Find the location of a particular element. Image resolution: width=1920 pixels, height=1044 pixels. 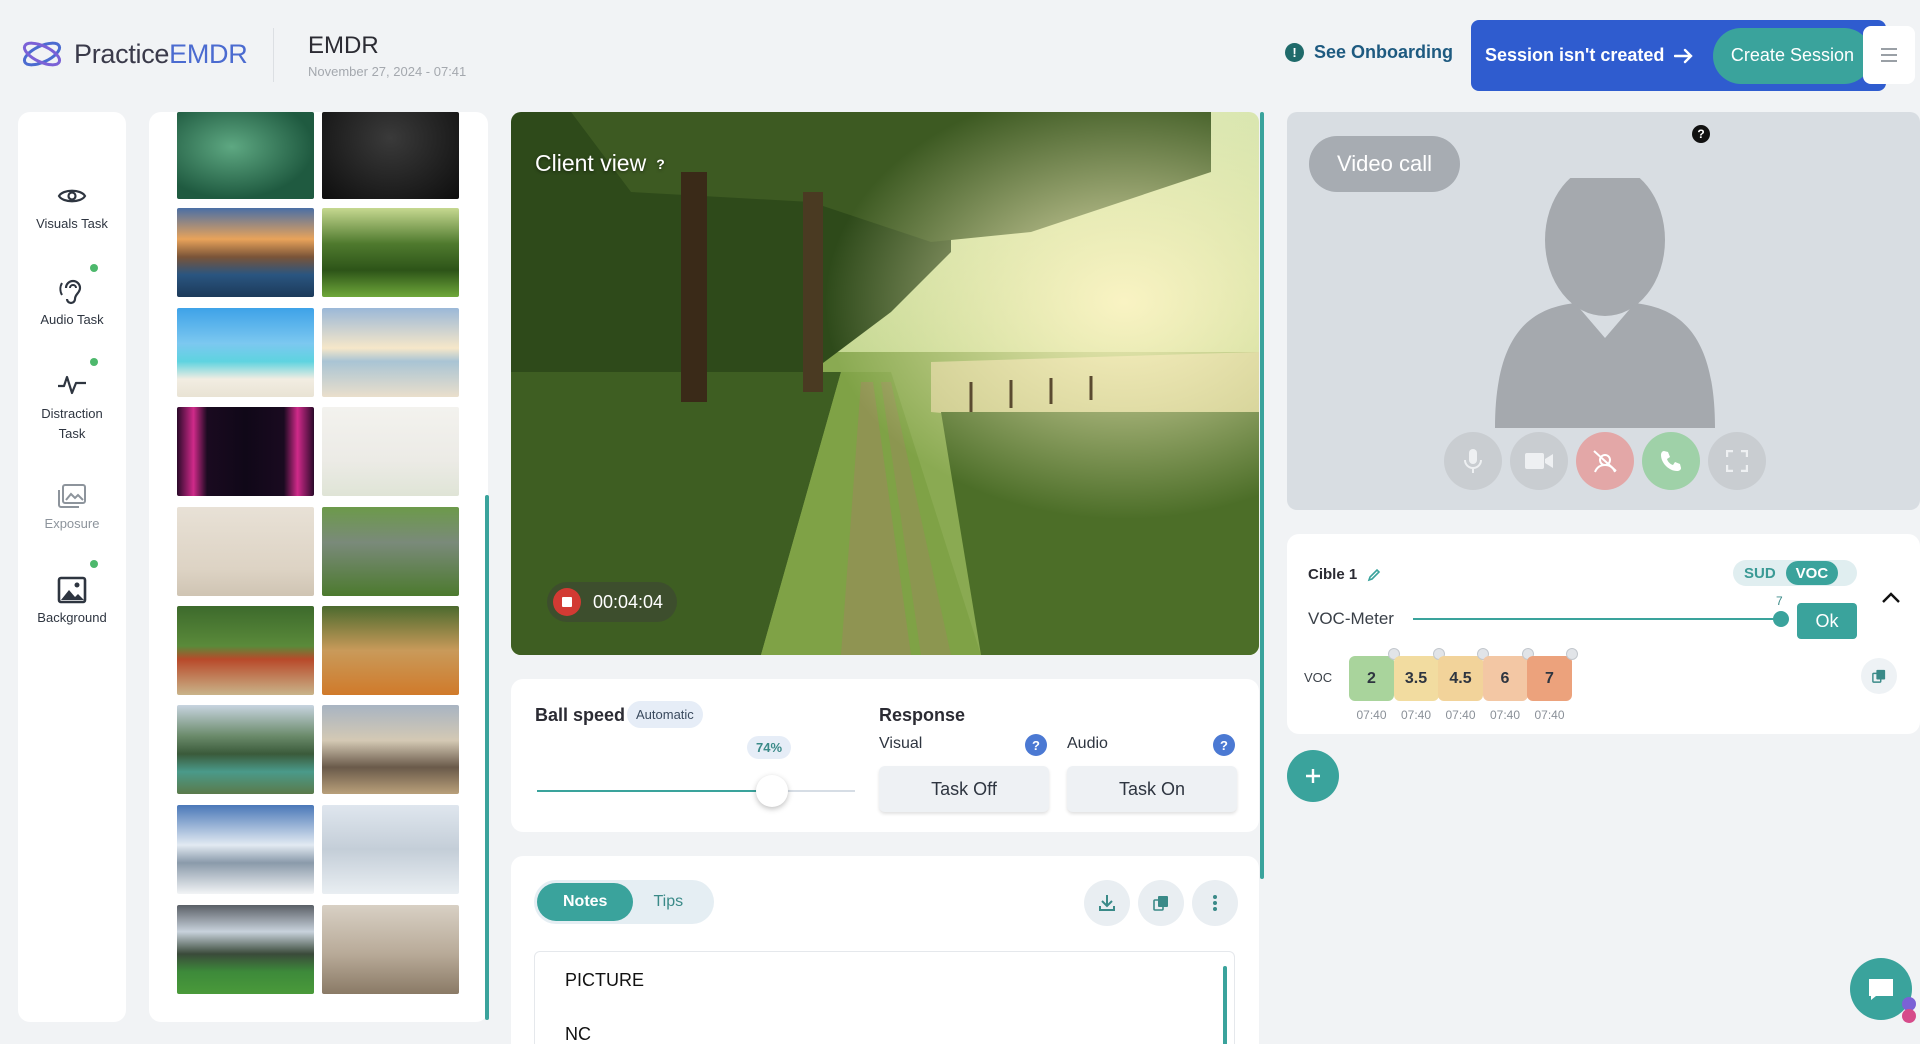

visual-help-icon: ? is located at coordinates (1036, 745).